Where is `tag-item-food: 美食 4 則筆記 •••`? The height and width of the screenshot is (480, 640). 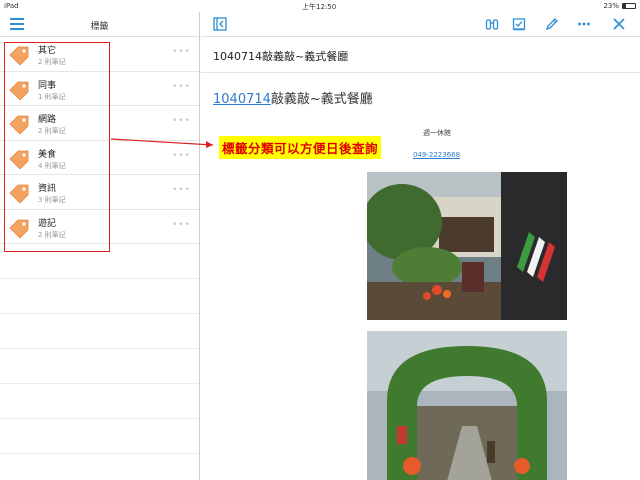 tag-item-food: 美食 4 則筆記 ••• is located at coordinates (99, 158).